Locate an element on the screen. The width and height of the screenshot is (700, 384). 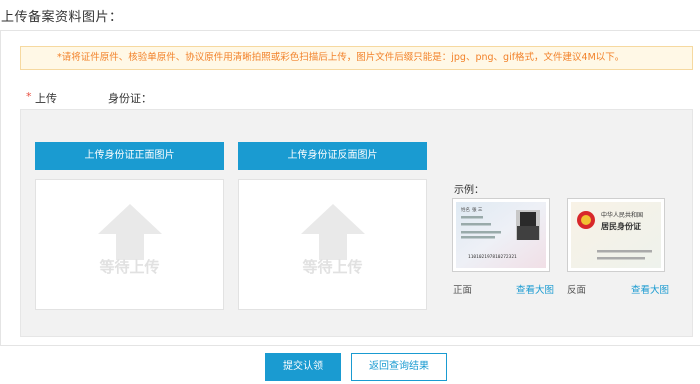
back-caption: 反面 is located at coordinates (577, 290).